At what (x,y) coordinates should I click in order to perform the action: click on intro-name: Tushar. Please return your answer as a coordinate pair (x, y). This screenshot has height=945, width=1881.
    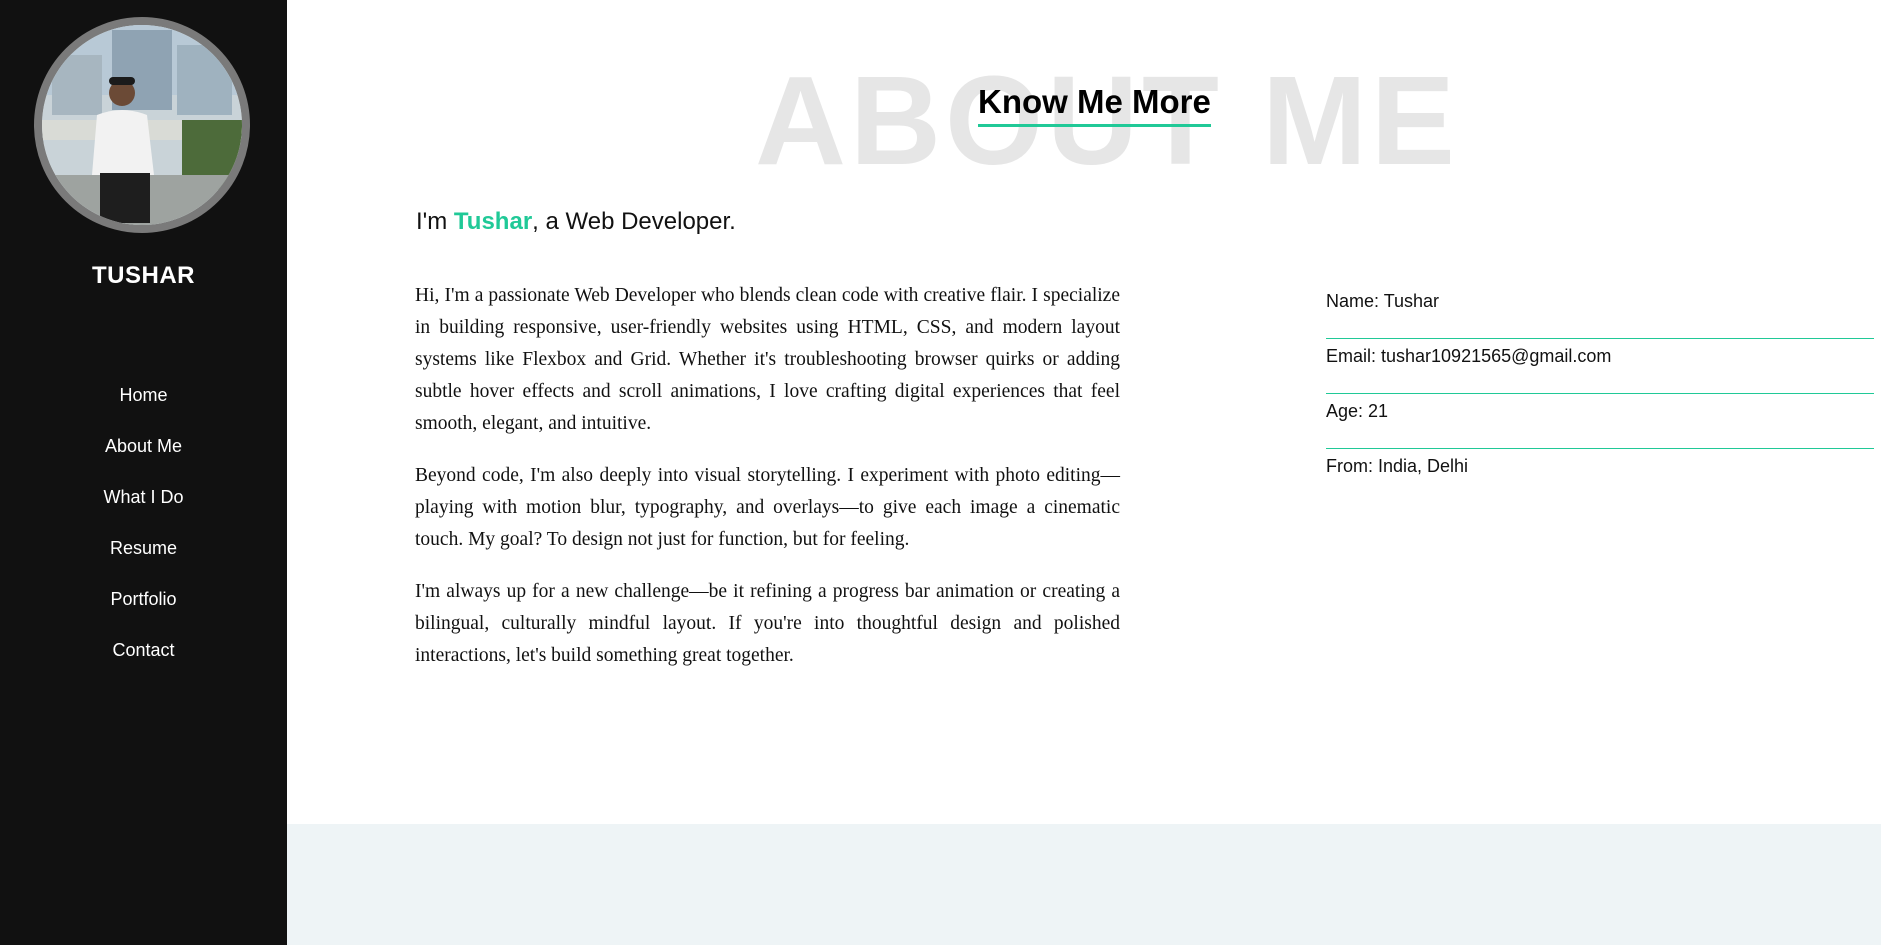
    Looking at the image, I should click on (493, 221).